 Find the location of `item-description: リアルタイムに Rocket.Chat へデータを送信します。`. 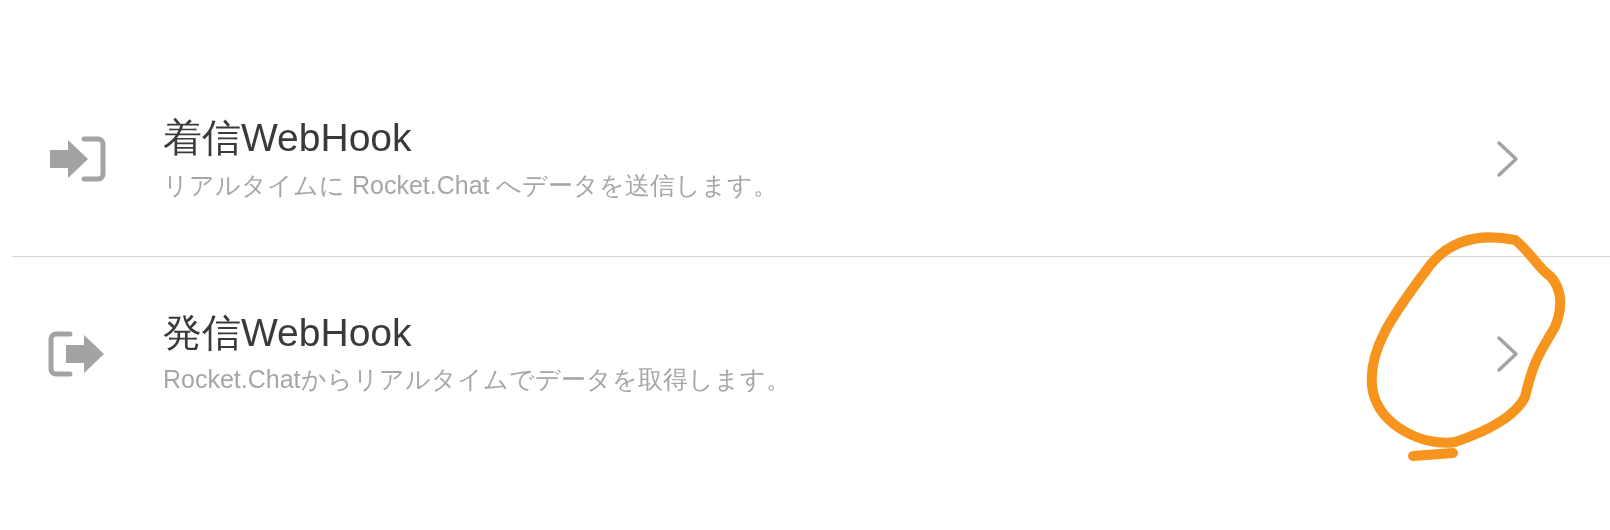

item-description: リアルタイムに Rocket.Chat へデータを送信します。 is located at coordinates (471, 185).